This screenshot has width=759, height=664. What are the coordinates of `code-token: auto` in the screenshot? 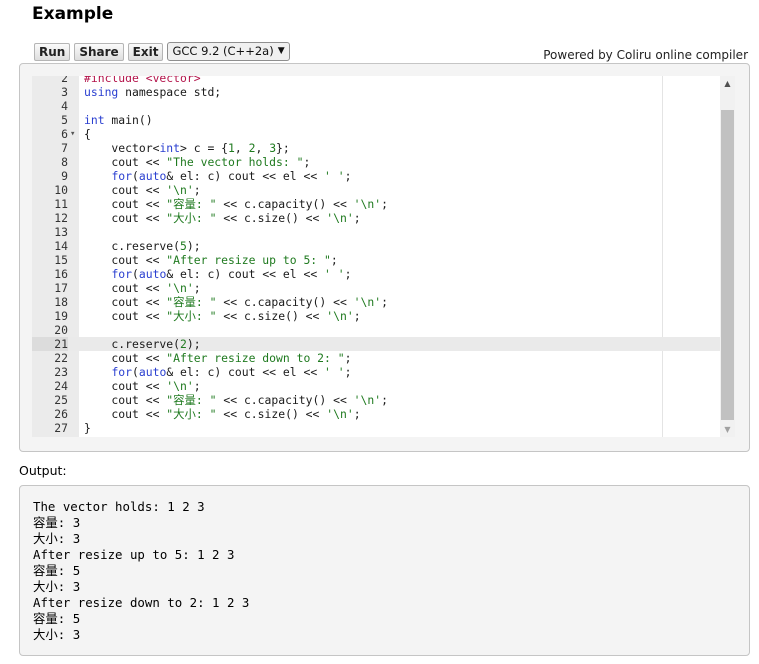 It's located at (152, 176).